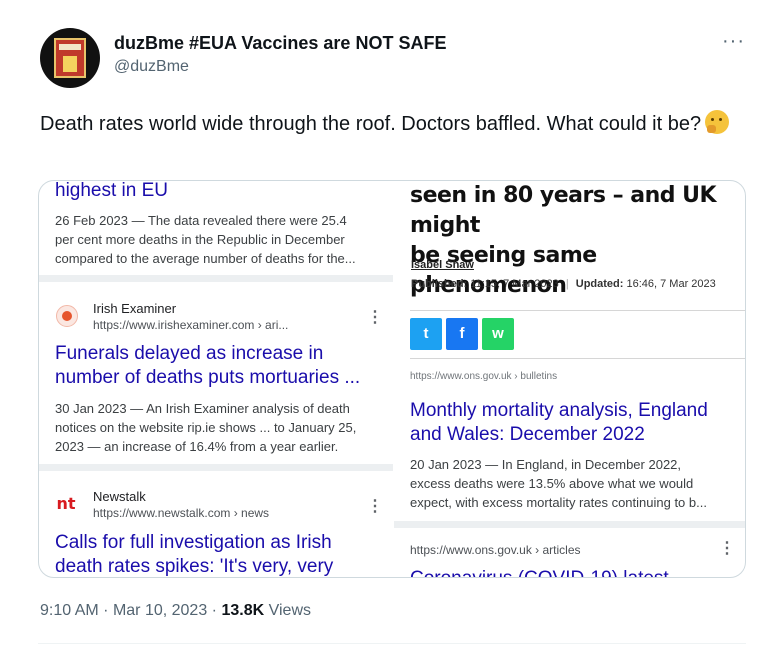 The height and width of the screenshot is (655, 778). I want to click on views-count: 13.8K, so click(242, 610).